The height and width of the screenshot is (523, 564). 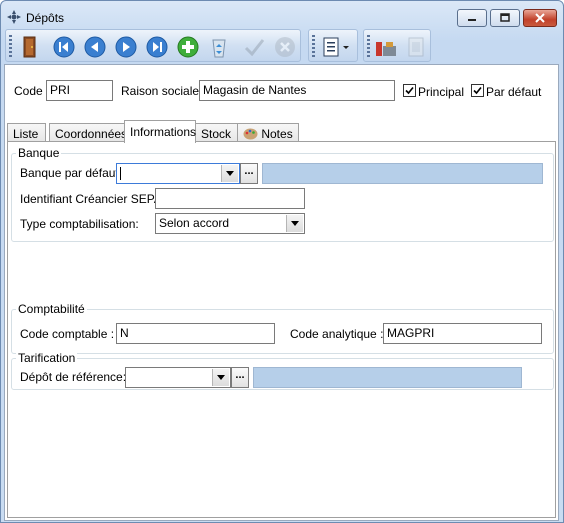 I want to click on first-record-button, so click(x=64, y=47).